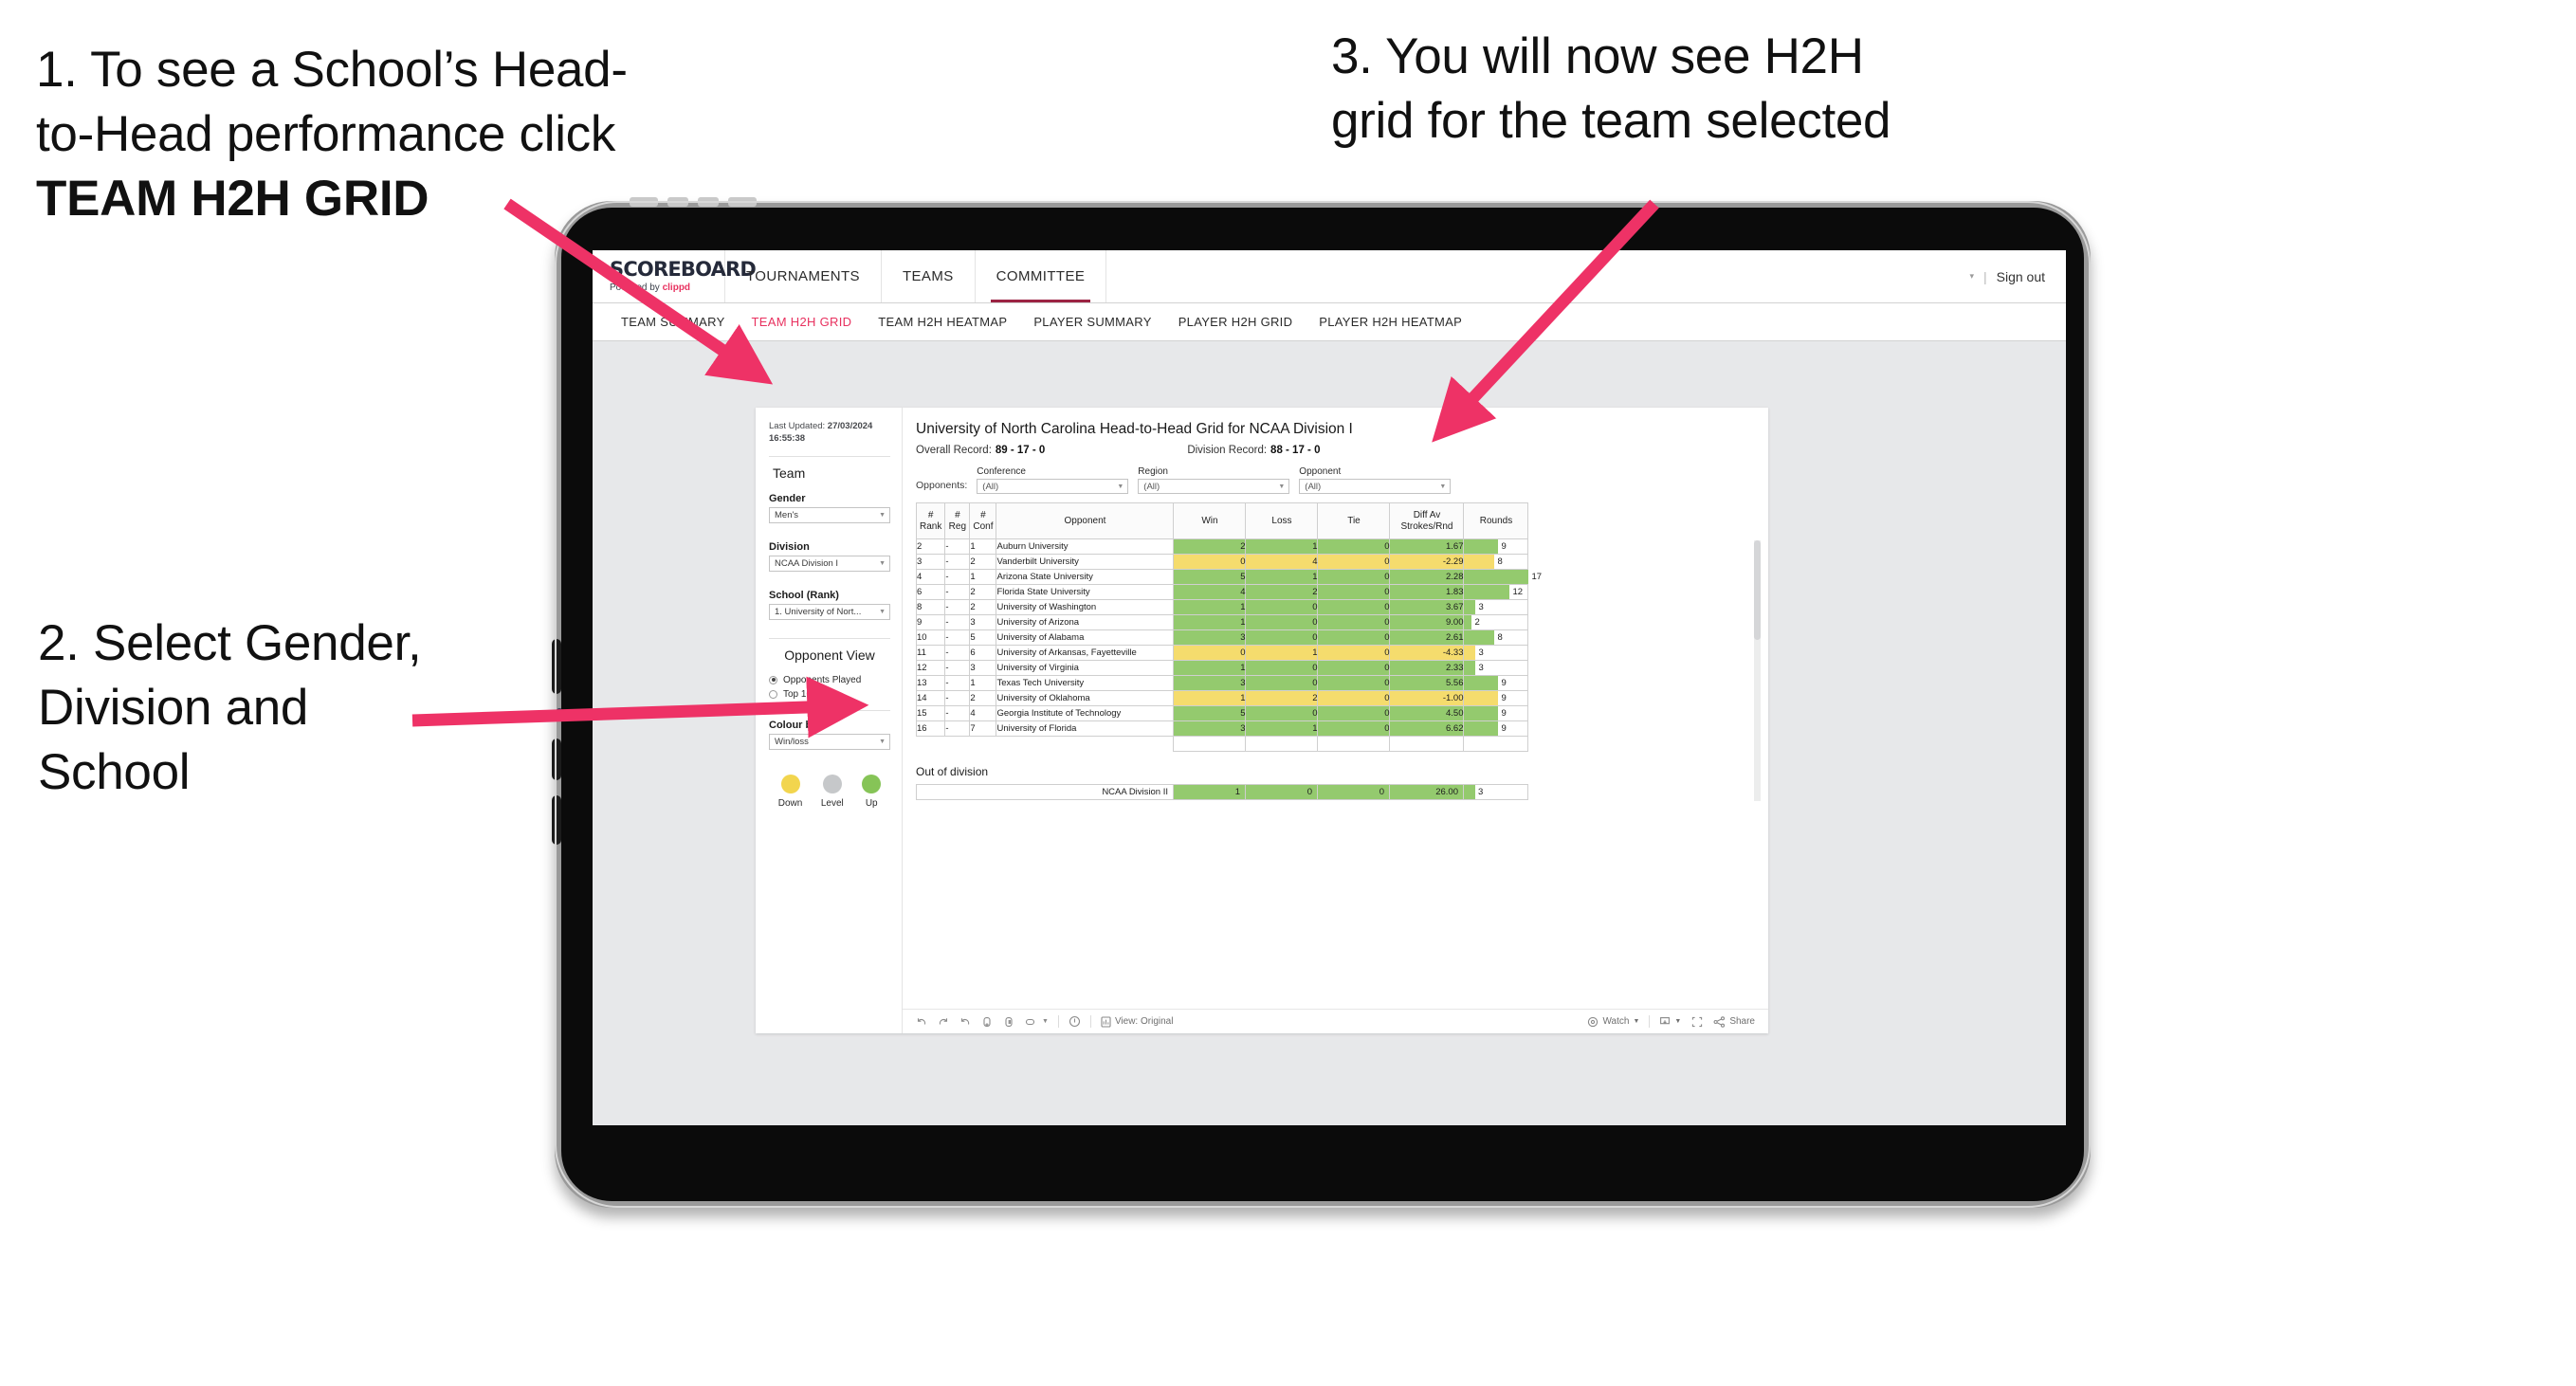  I want to click on refresh-icon, so click(987, 1022).